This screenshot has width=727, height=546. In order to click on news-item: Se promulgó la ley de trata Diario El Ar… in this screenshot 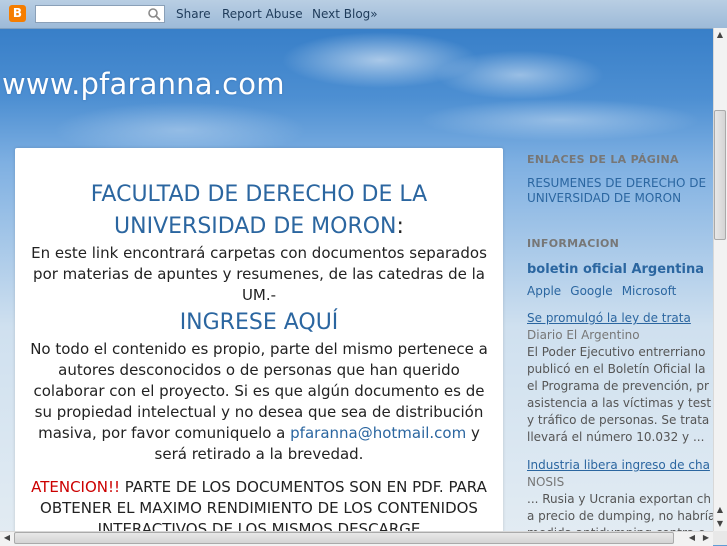, I will do `click(620, 378)`.